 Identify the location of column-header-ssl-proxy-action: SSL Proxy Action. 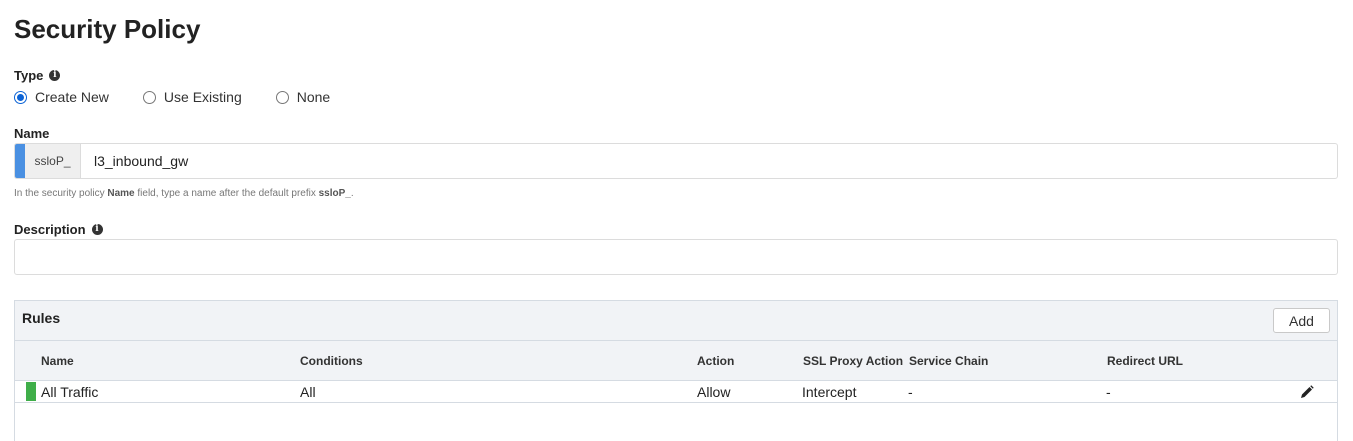
(853, 360).